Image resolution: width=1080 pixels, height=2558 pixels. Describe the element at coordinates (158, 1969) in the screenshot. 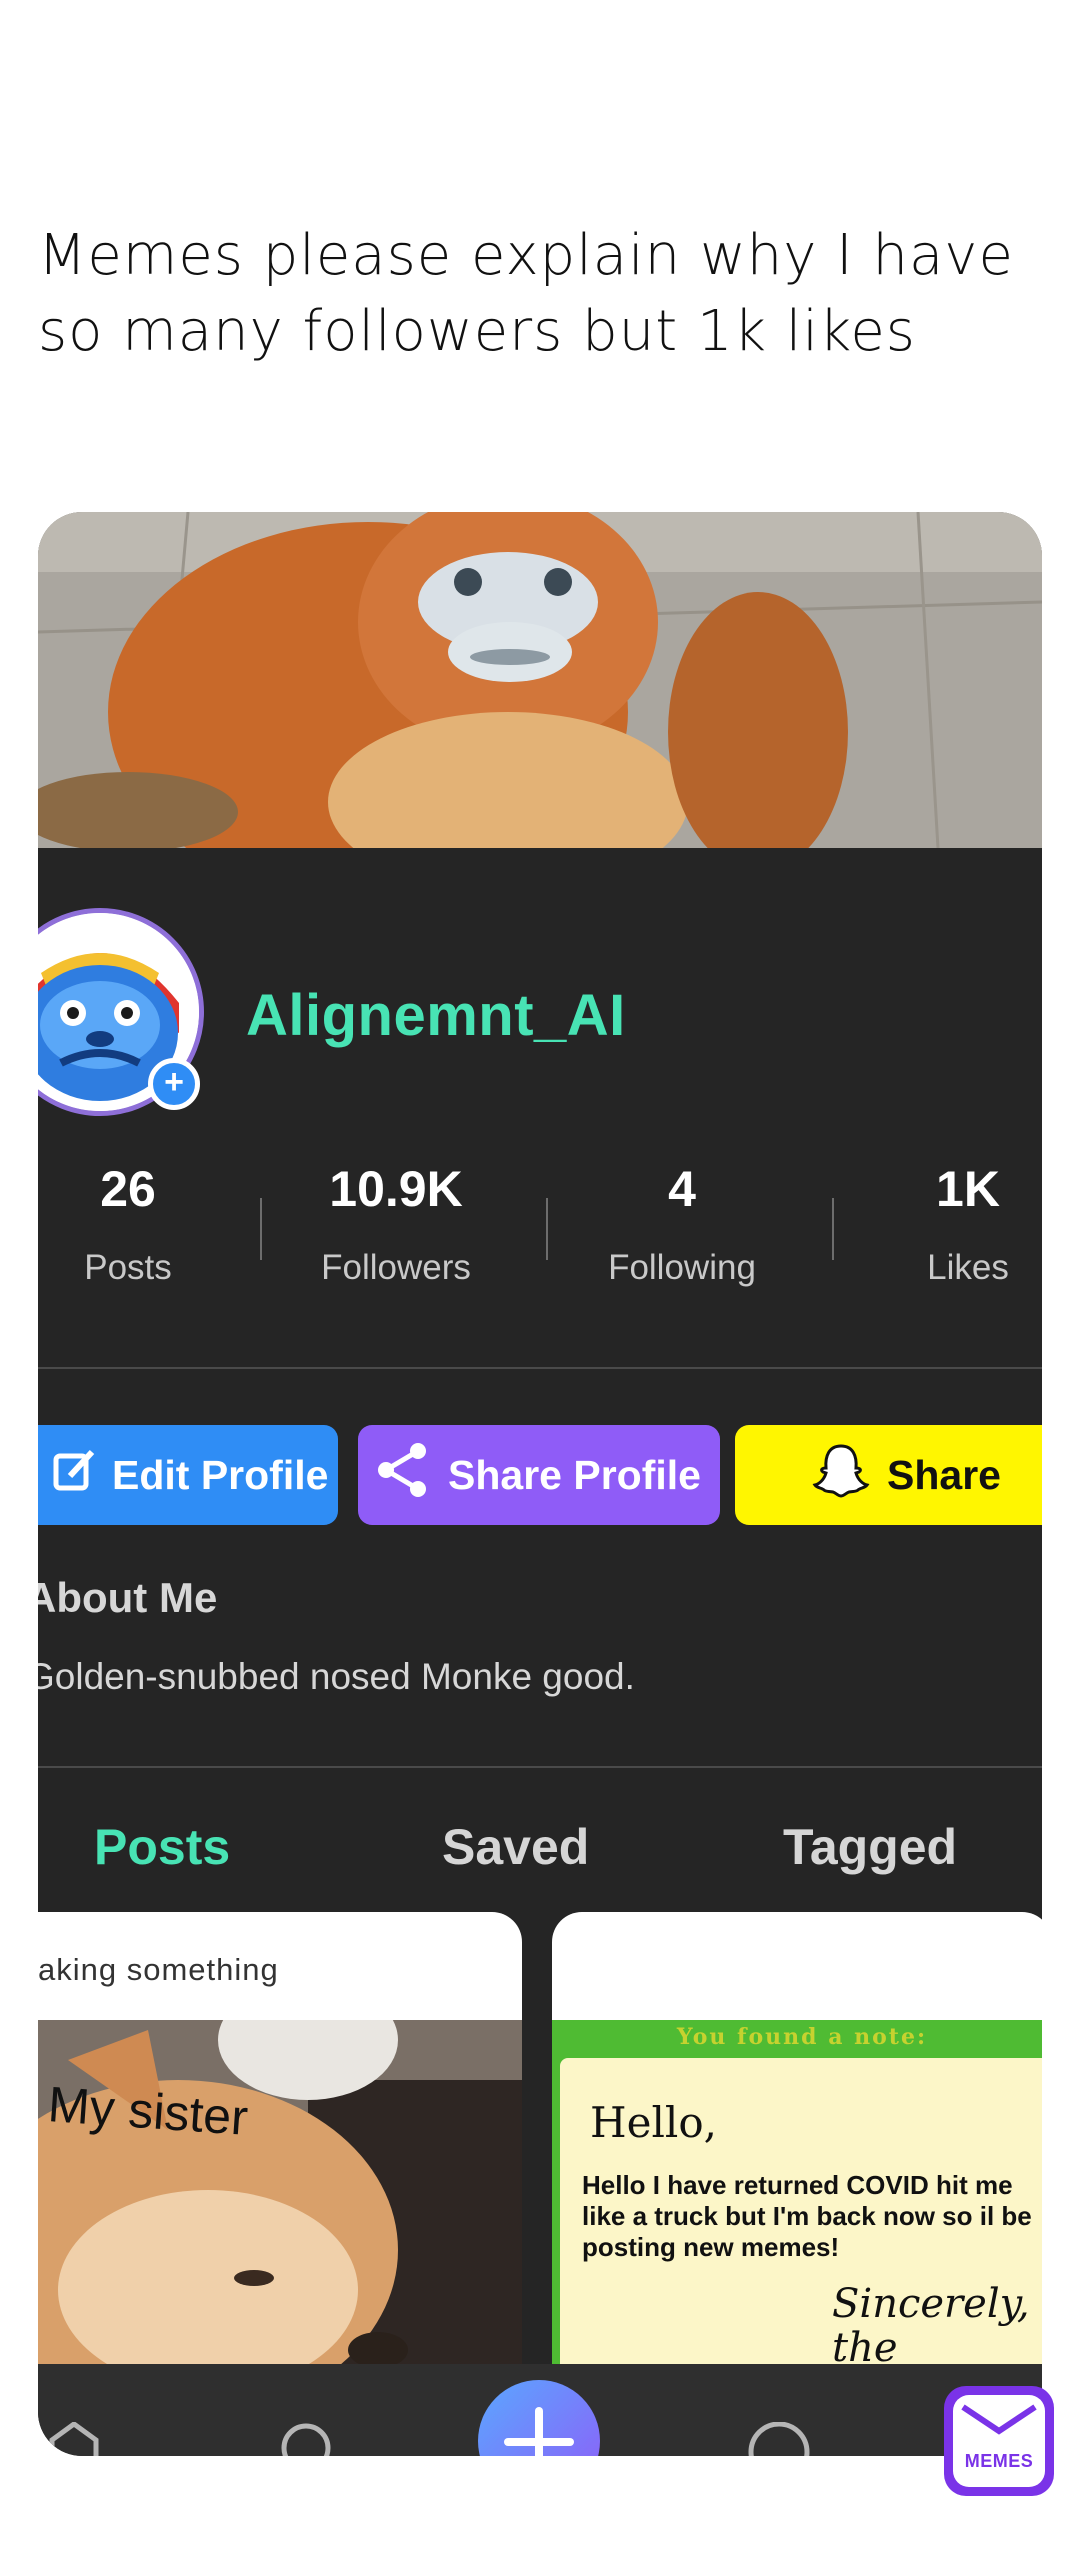

I see `post-caption-text: aking something` at that location.